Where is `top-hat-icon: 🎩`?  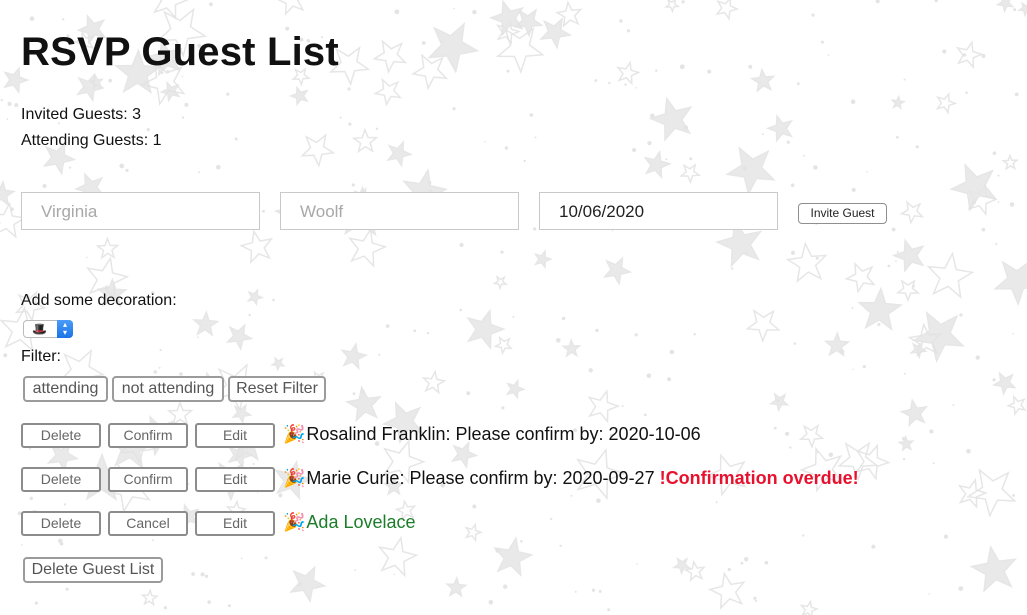 top-hat-icon: 🎩 is located at coordinates (39, 329).